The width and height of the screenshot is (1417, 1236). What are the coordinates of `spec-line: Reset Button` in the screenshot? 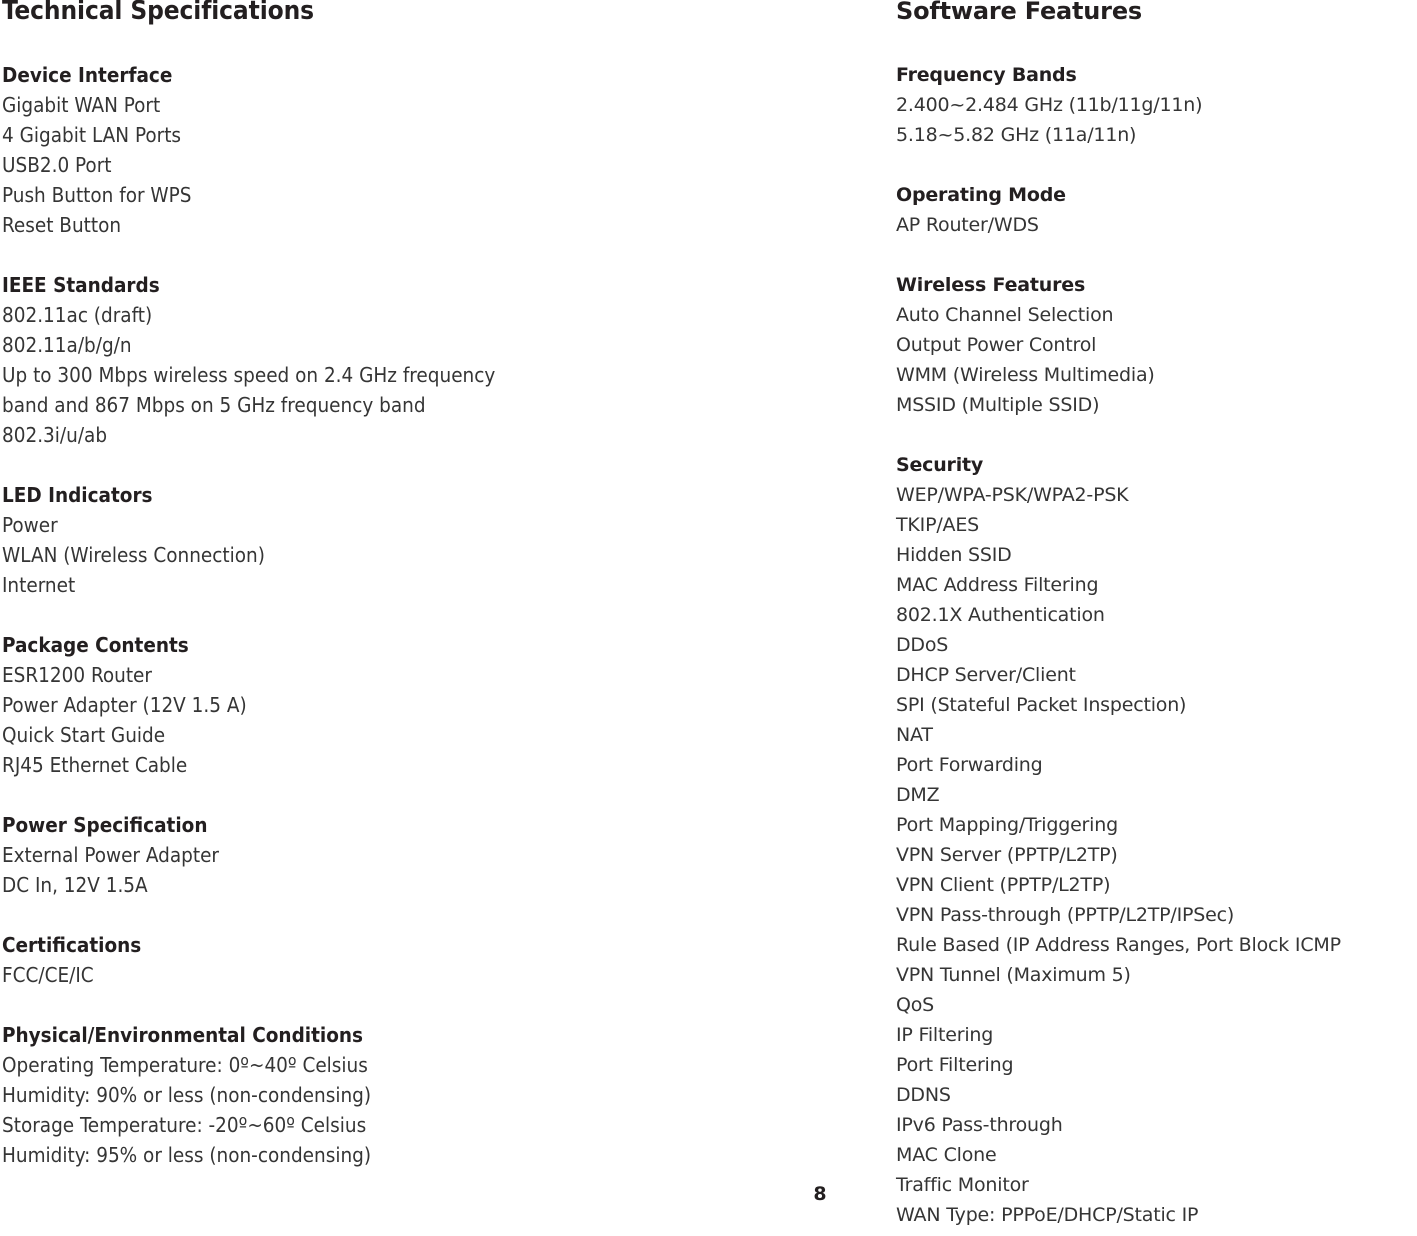 It's located at (62, 225).